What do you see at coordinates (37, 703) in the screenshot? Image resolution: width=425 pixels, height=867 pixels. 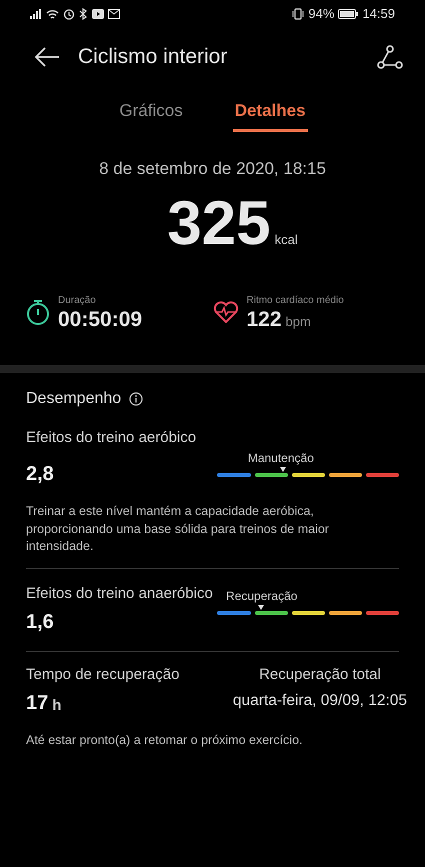 I see `recovery-value: 17` at bounding box center [37, 703].